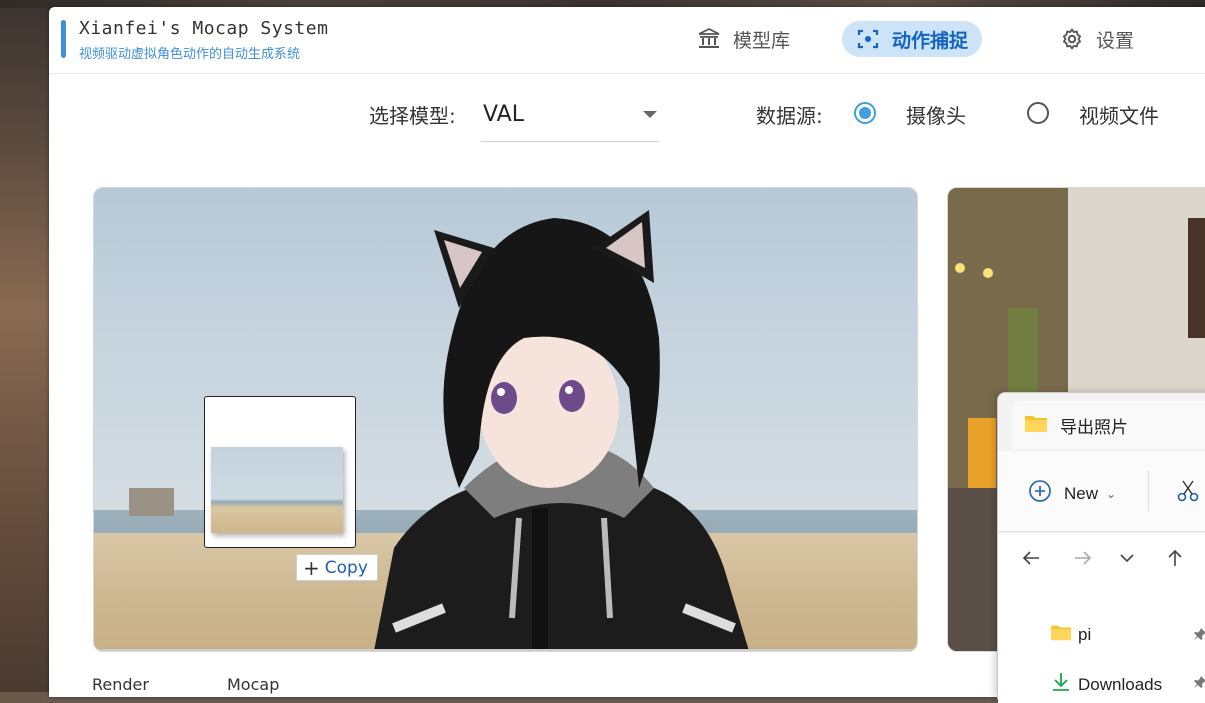 Image resolution: width=1205 pixels, height=703 pixels. What do you see at coordinates (505, 650) in the screenshot?
I see `render-bottom-border` at bounding box center [505, 650].